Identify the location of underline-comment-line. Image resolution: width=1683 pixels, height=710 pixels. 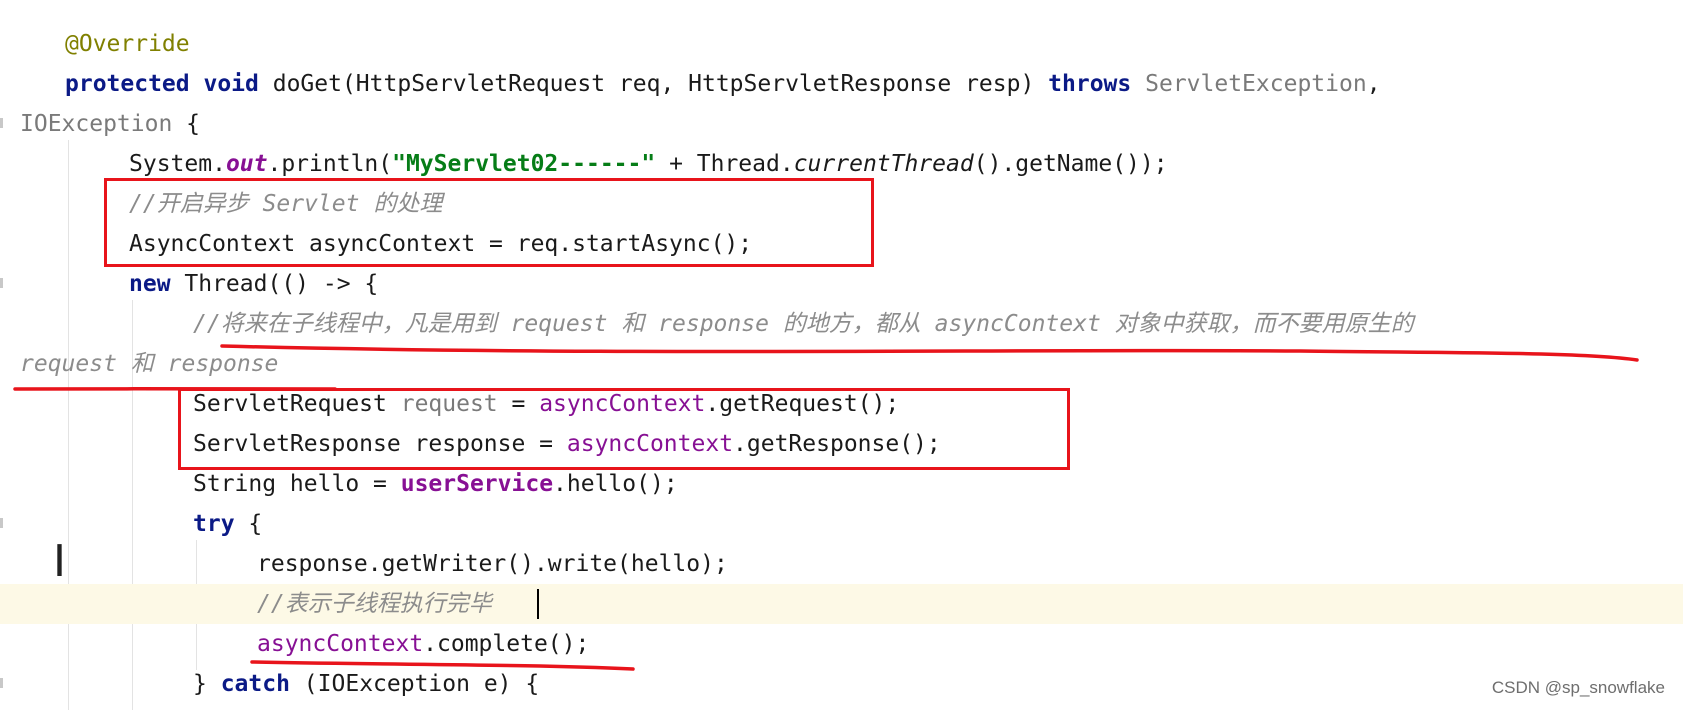
(929, 353).